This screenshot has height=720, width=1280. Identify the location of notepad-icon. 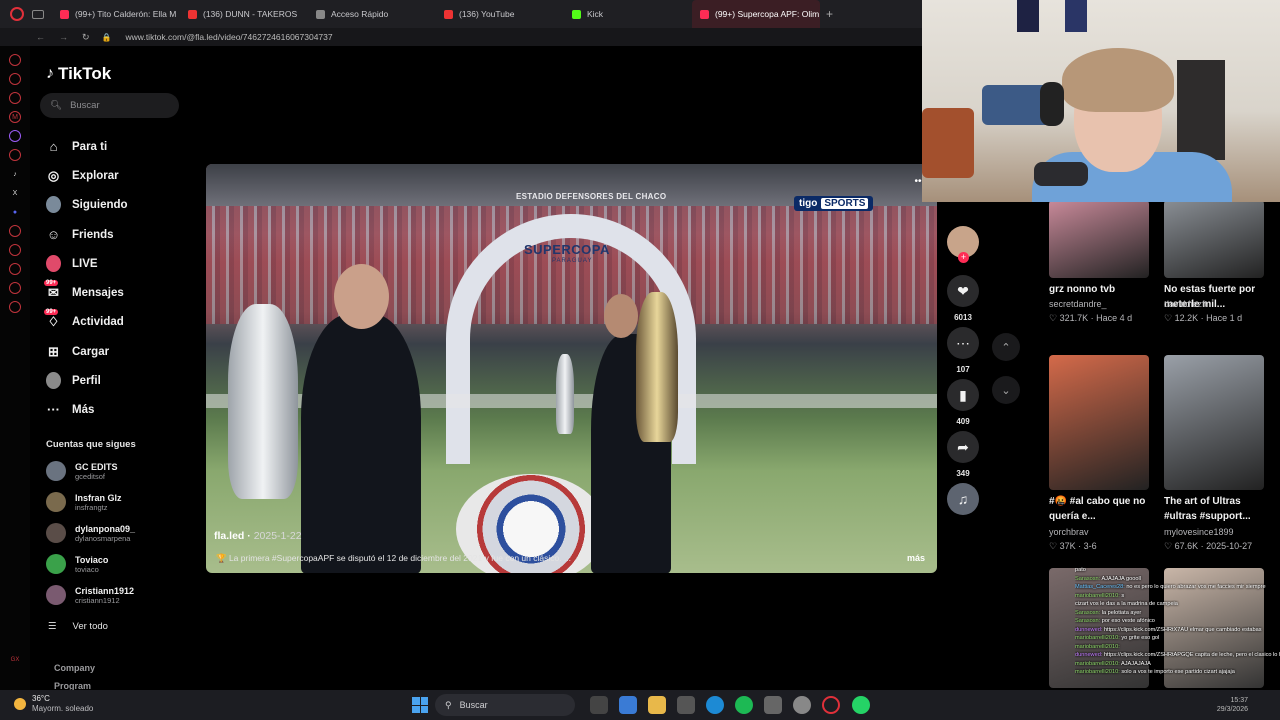
(773, 705).